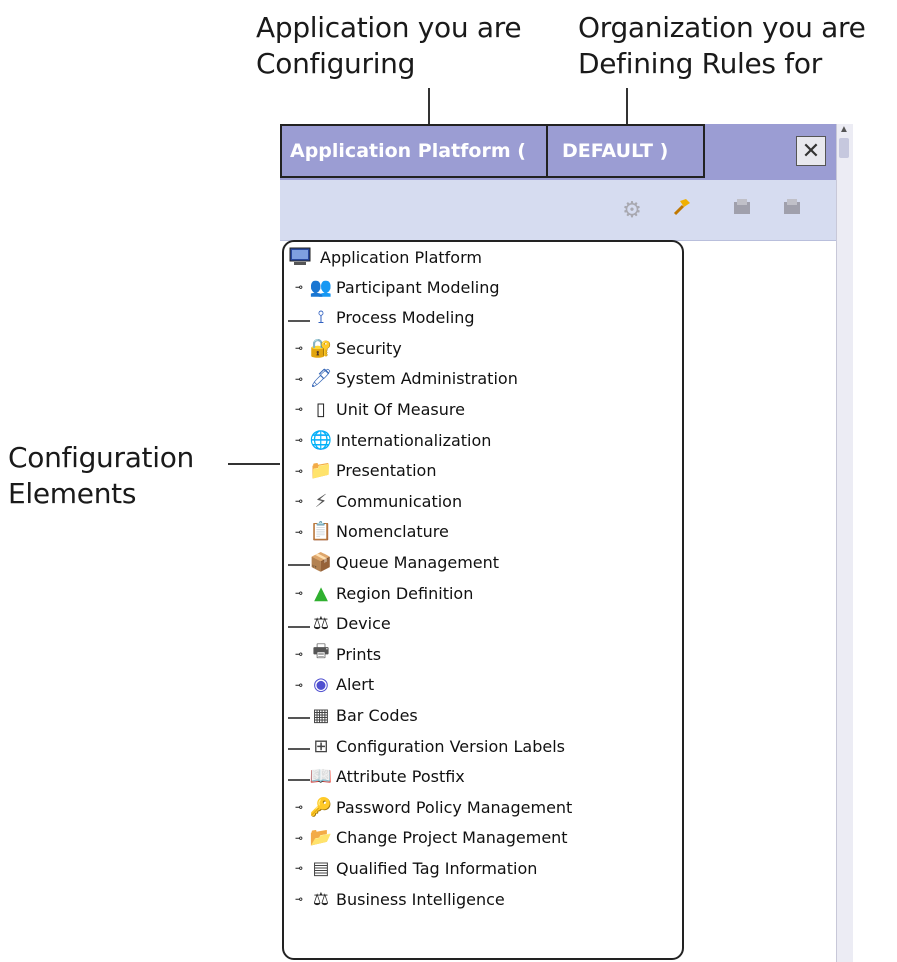 This screenshot has width=897, height=962. What do you see at coordinates (321, 777) in the screenshot?
I see `attribute-icon: 📖` at bounding box center [321, 777].